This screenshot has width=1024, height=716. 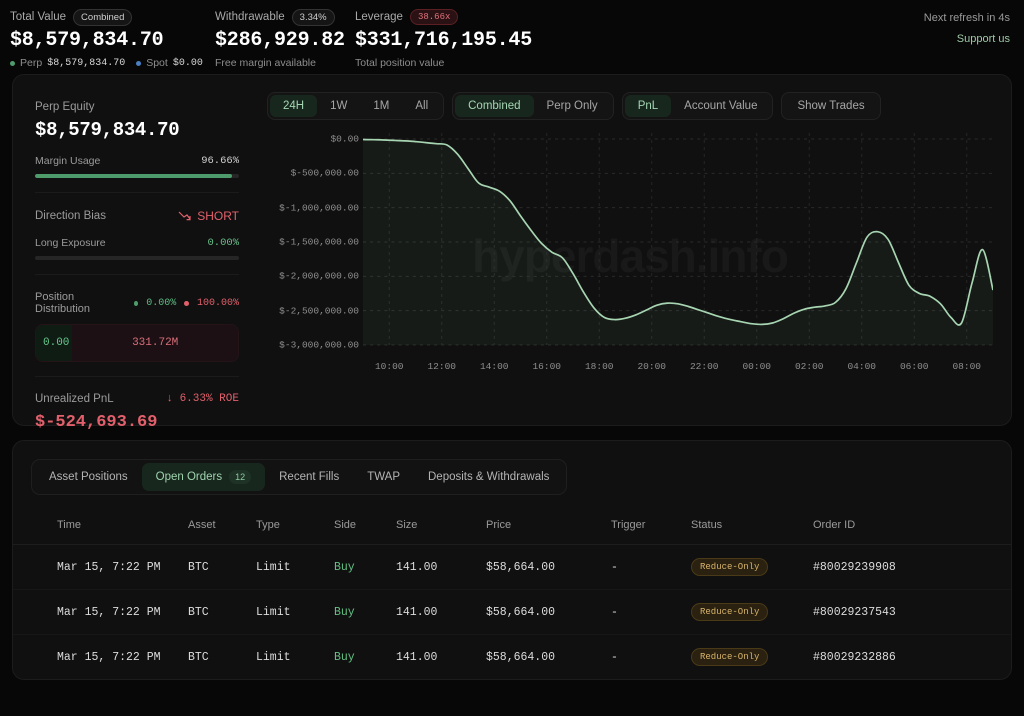 I want to click on column-header-trigger: Trigger, so click(x=651, y=529).